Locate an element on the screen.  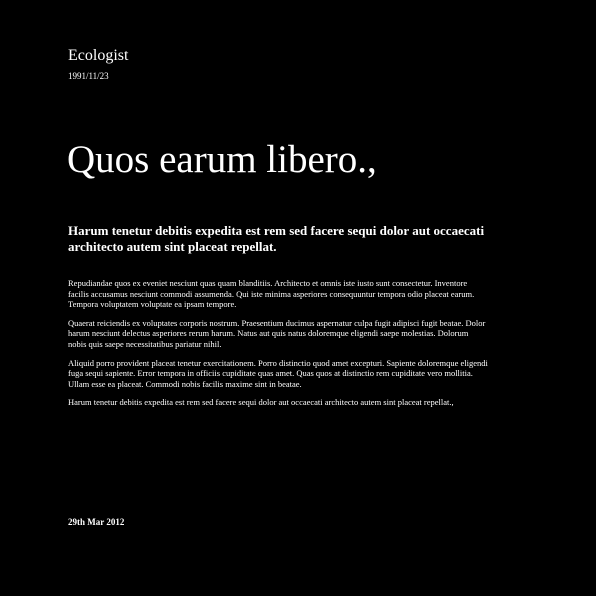
publication-name: Ecologist is located at coordinates (98, 55).